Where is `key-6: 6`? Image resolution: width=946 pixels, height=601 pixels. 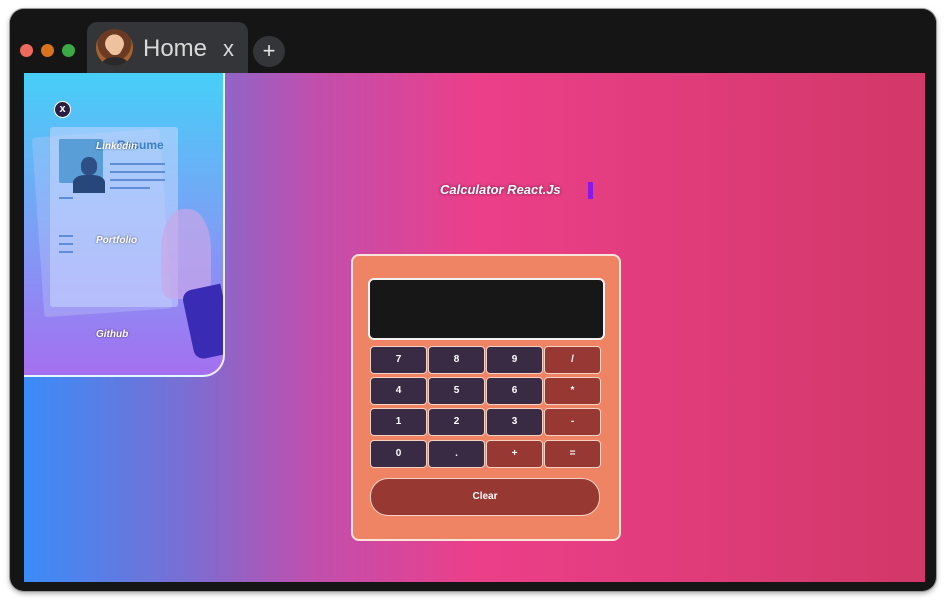 key-6: 6 is located at coordinates (514, 391).